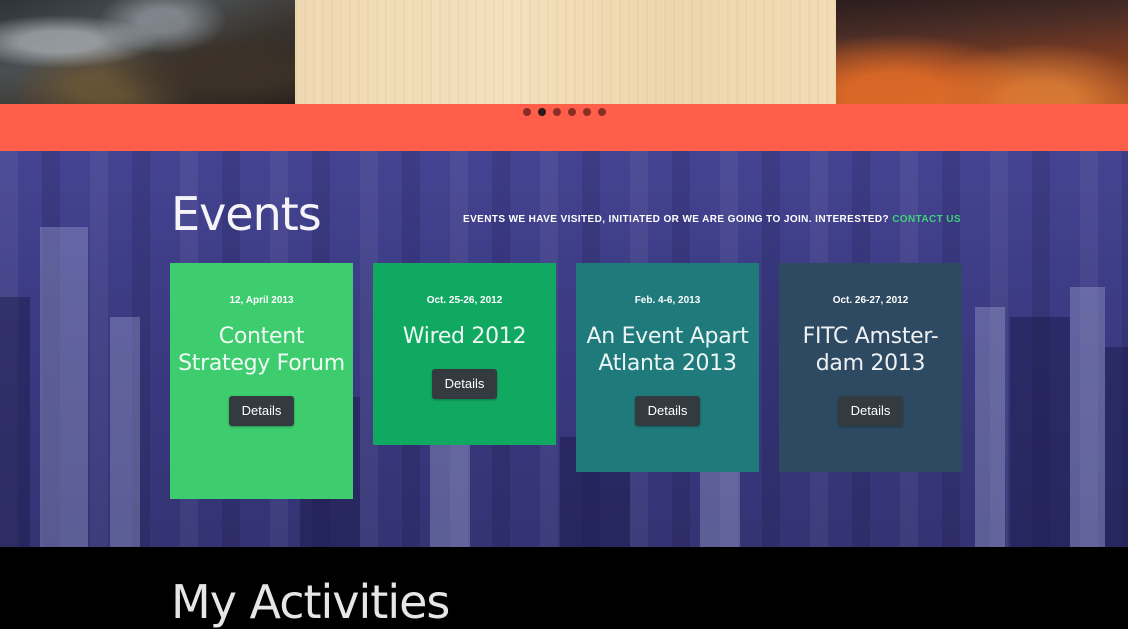  What do you see at coordinates (464, 336) in the screenshot?
I see `event-name: Wired 2012` at bounding box center [464, 336].